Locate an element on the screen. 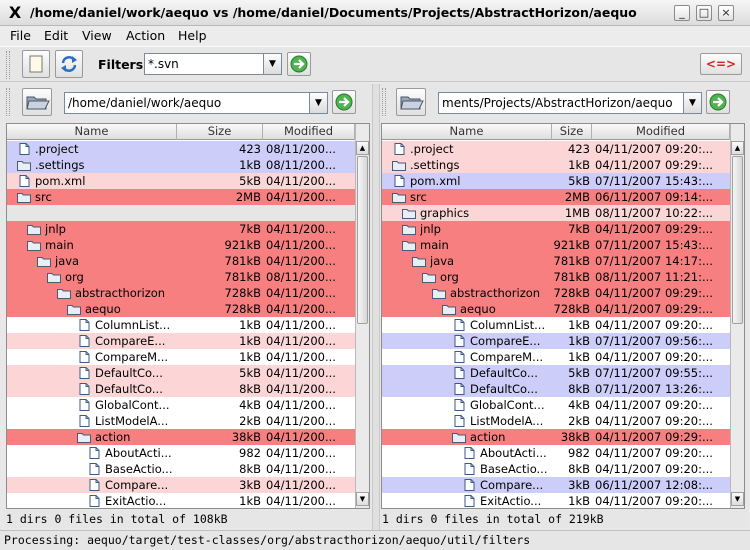 This screenshot has height=550, width=750. left-path-combo: /home/daniel/work/aequo ▼ is located at coordinates (196, 103).